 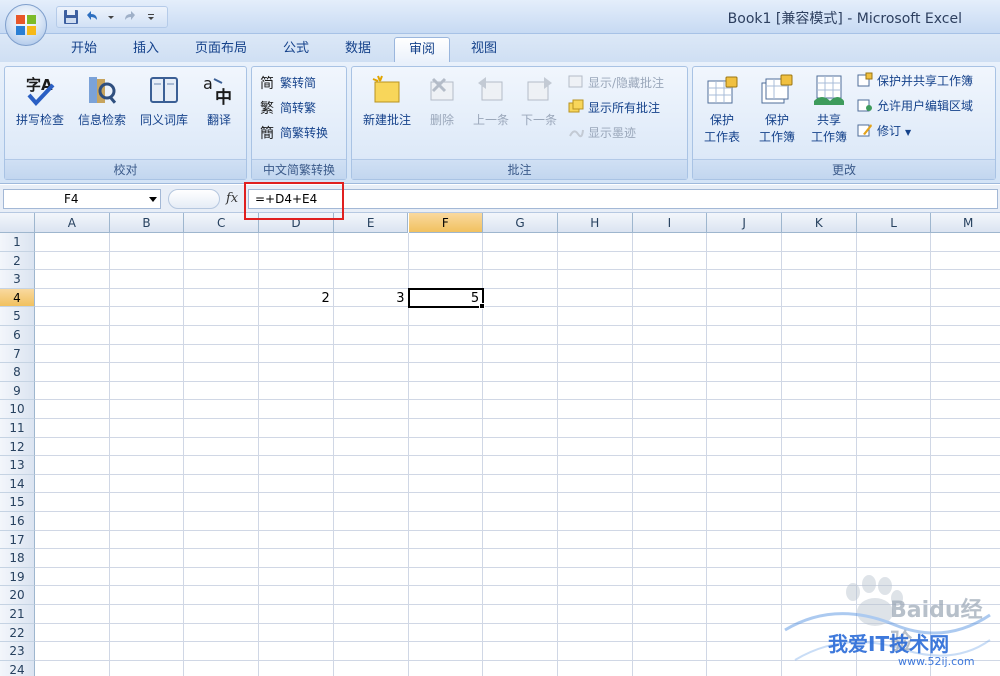 What do you see at coordinates (17, 242) in the screenshot?
I see `row-header-1: 1` at bounding box center [17, 242].